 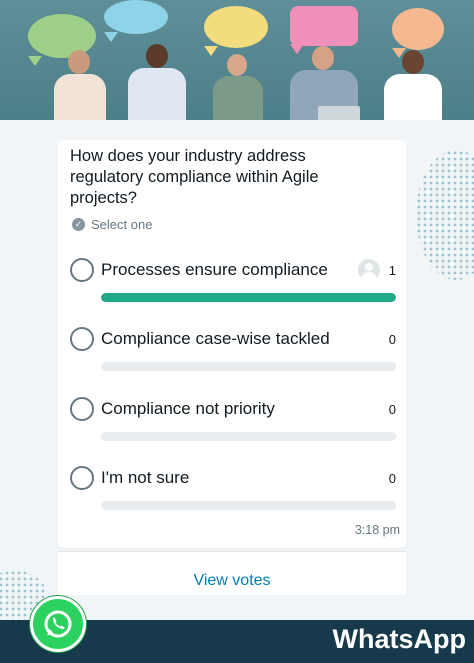 I want to click on poll-option-4: I'm not sure 0, so click(x=233, y=491).